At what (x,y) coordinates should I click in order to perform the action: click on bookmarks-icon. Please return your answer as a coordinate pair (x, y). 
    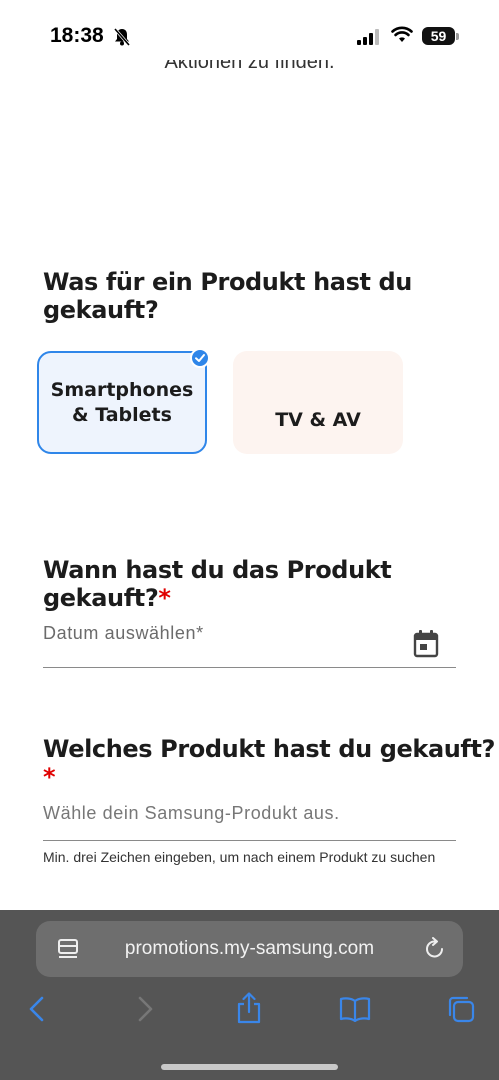
    Looking at the image, I should click on (355, 1009).